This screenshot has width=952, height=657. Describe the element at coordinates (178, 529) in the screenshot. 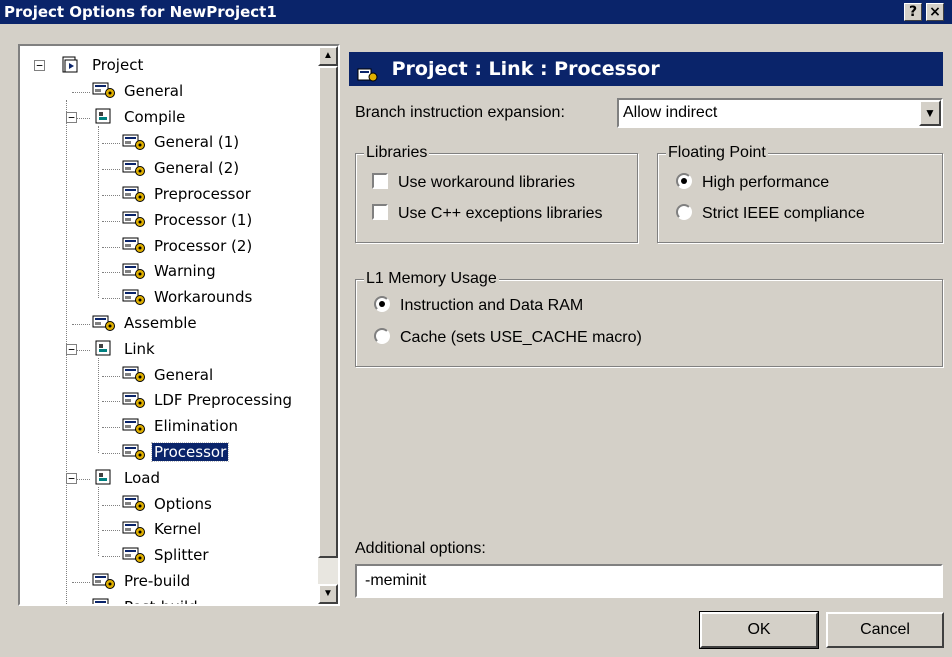

I see `tree-item-label: Kernel` at that location.